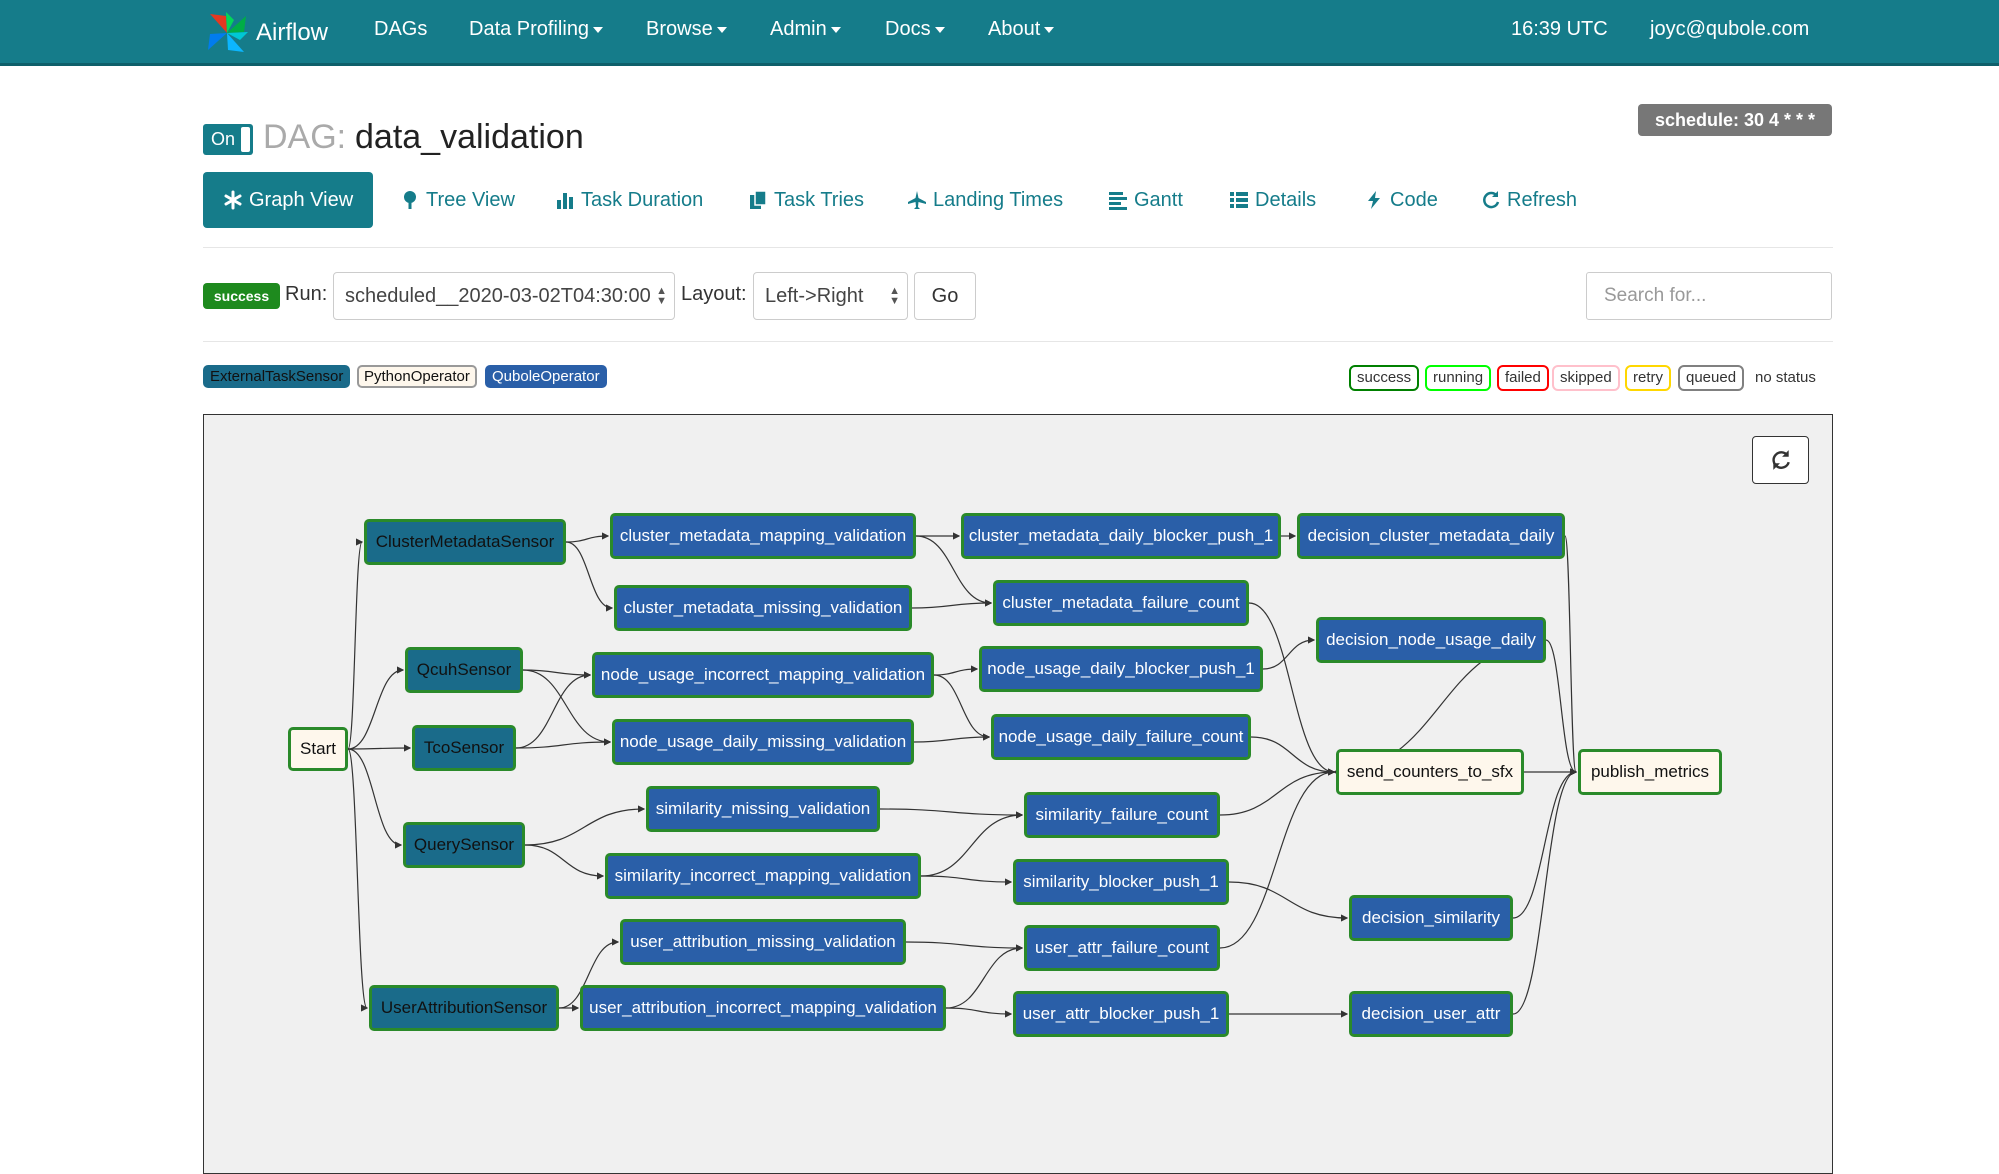  Describe the element at coordinates (1018, 341) in the screenshot. I see `divider` at that location.